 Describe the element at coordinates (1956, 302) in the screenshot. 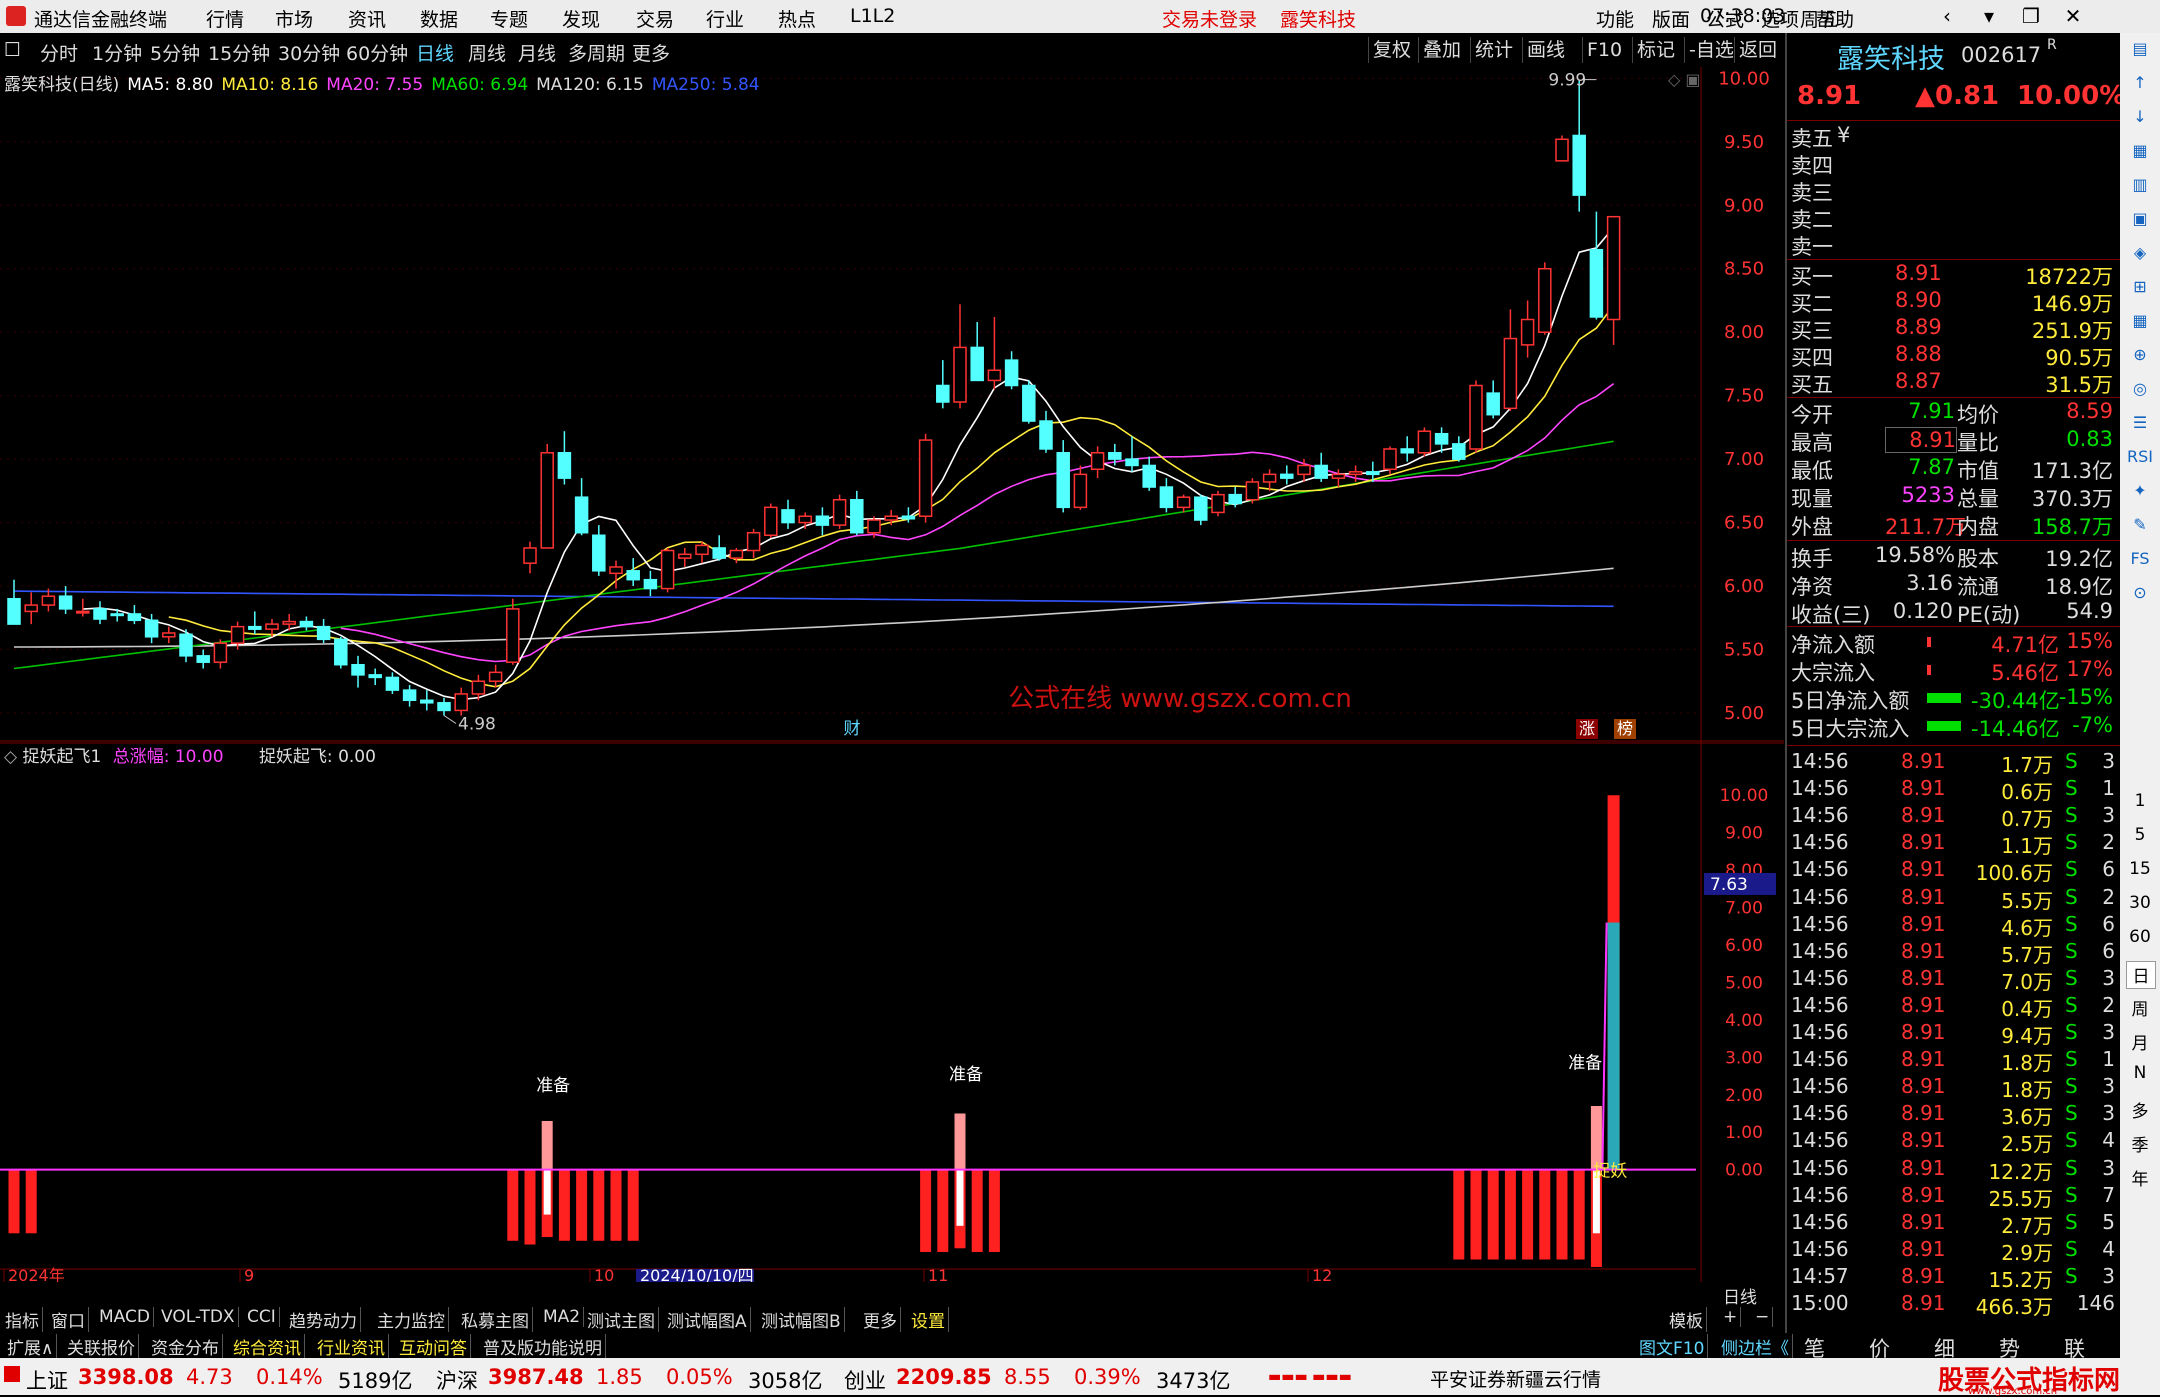

I see `bid-row: 买二 8.90 146.9万` at that location.